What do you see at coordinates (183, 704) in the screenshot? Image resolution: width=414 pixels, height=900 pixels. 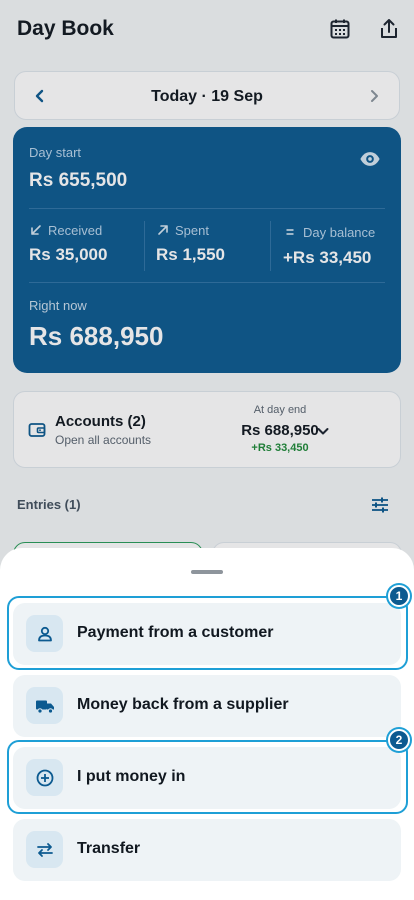 I see `option-label: Money back from a supplier` at bounding box center [183, 704].